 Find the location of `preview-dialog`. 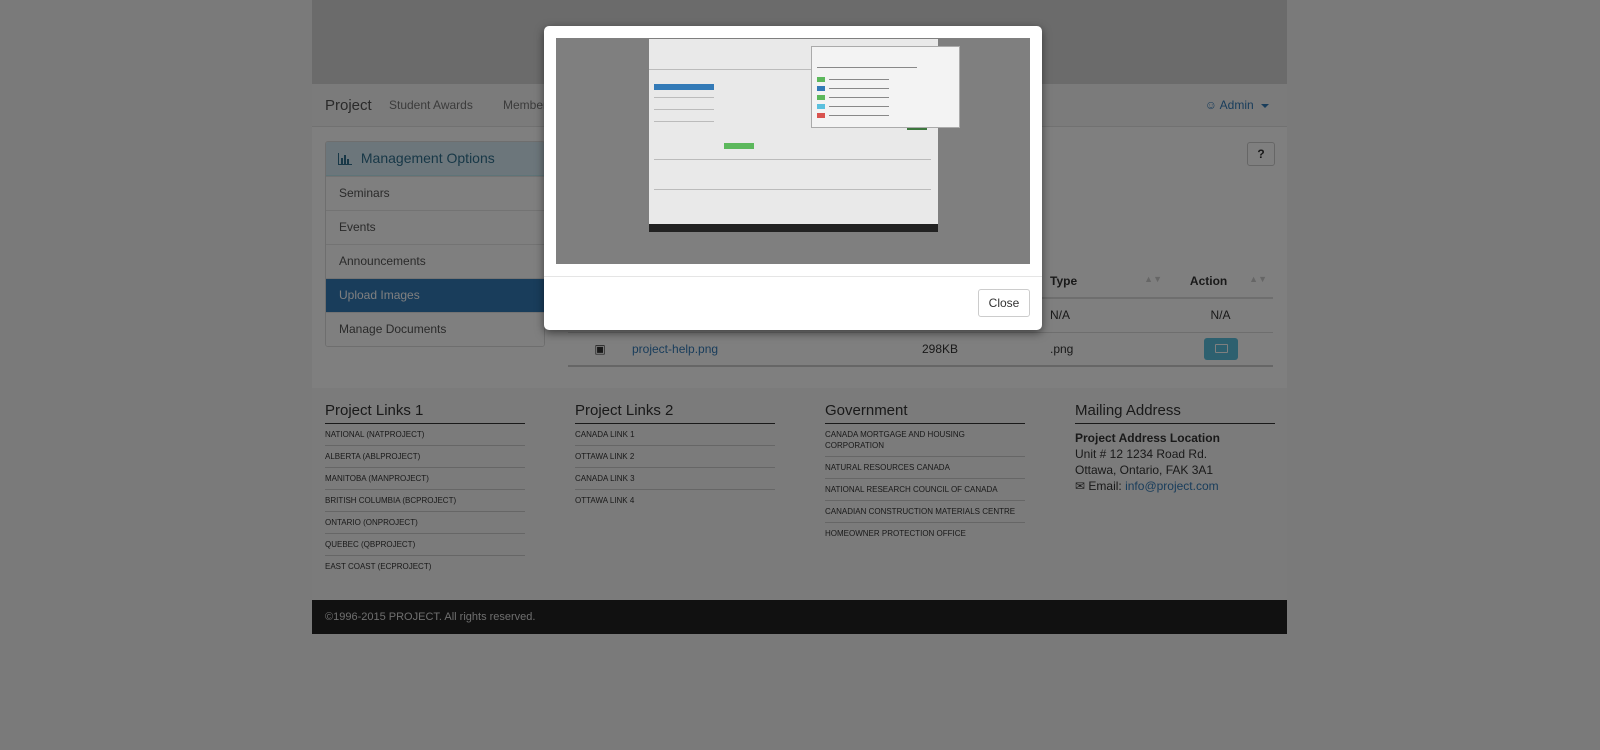

preview-dialog is located at coordinates (885, 87).